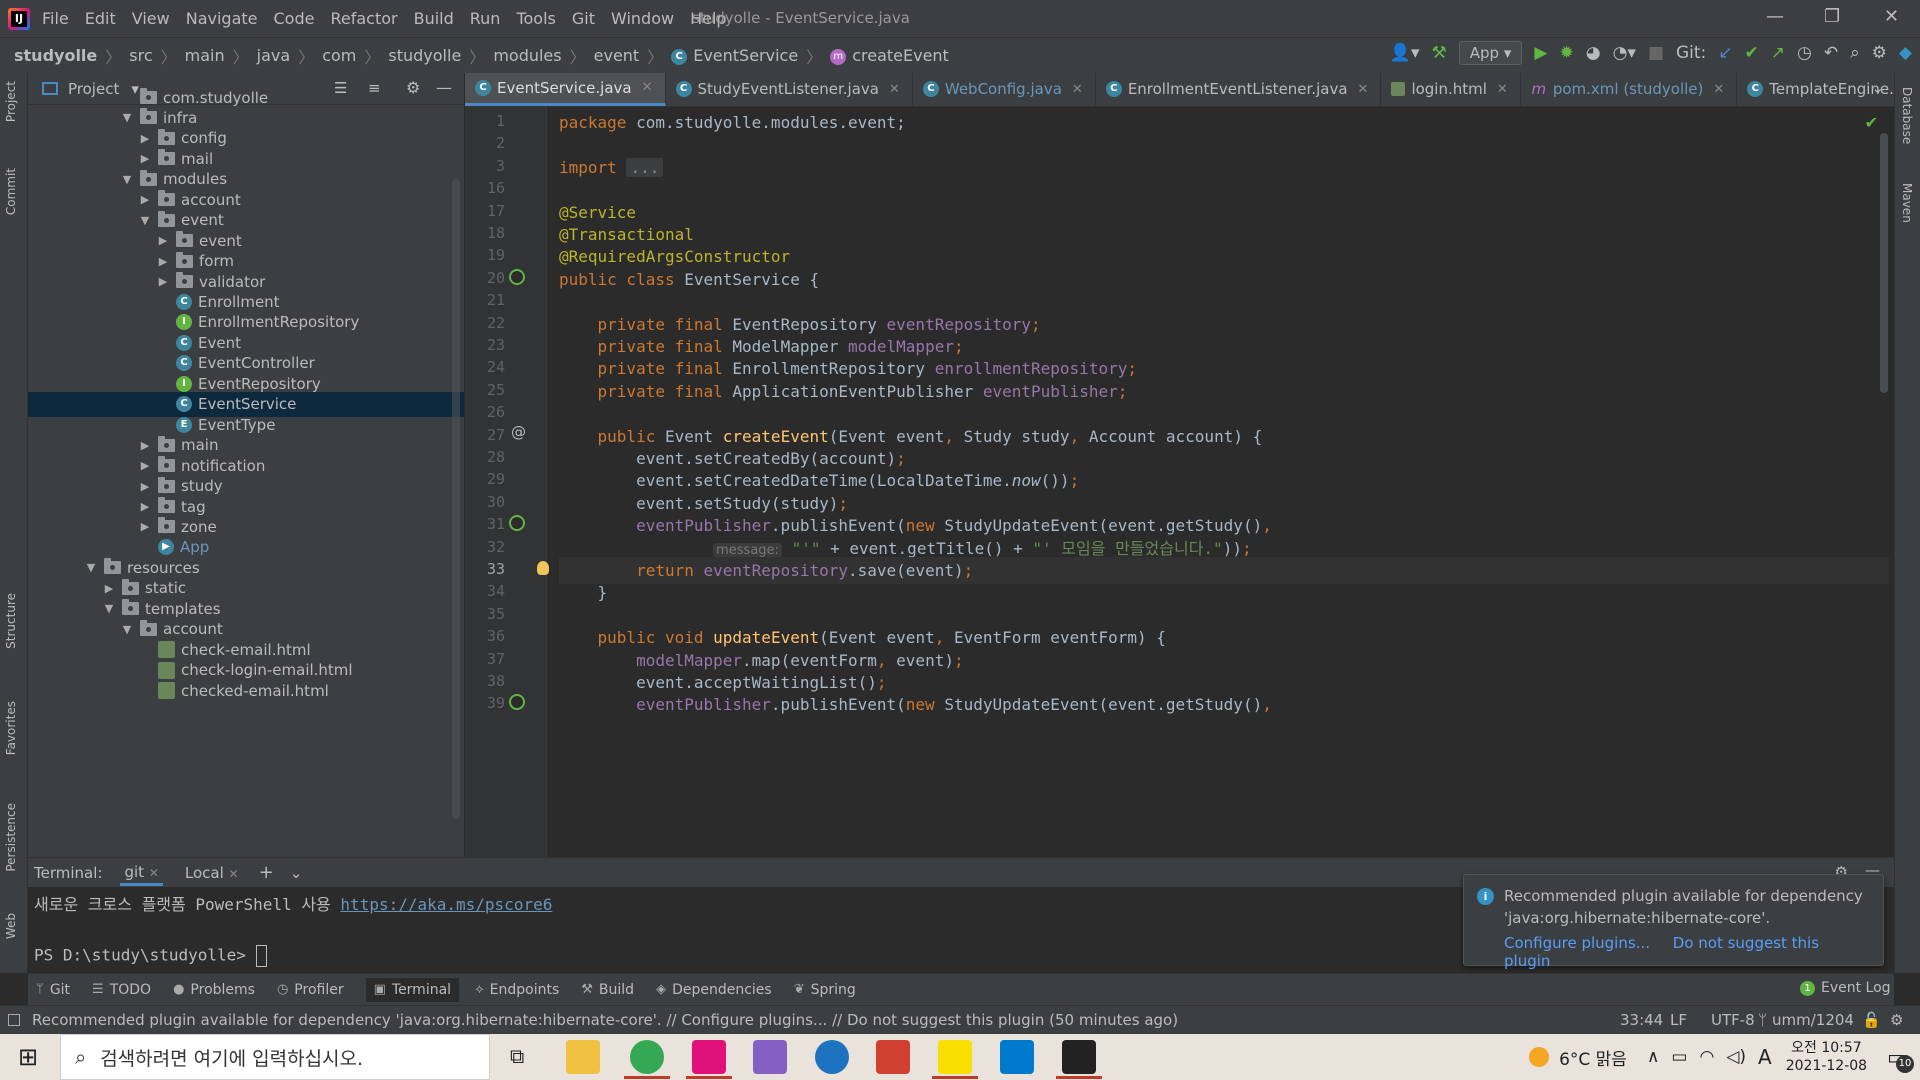 This screenshot has height=1080, width=1920. I want to click on git-update-icon: ↙, so click(1725, 53).